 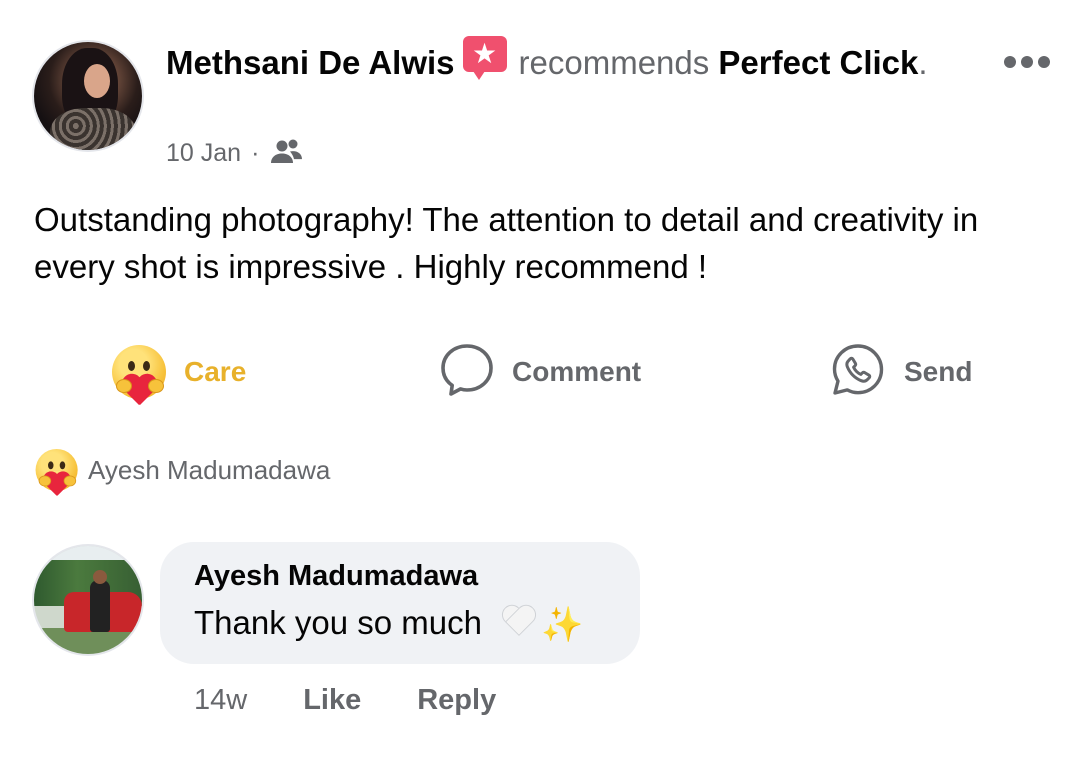 I want to click on comment-actions: 14w Like Reply, so click(x=345, y=700).